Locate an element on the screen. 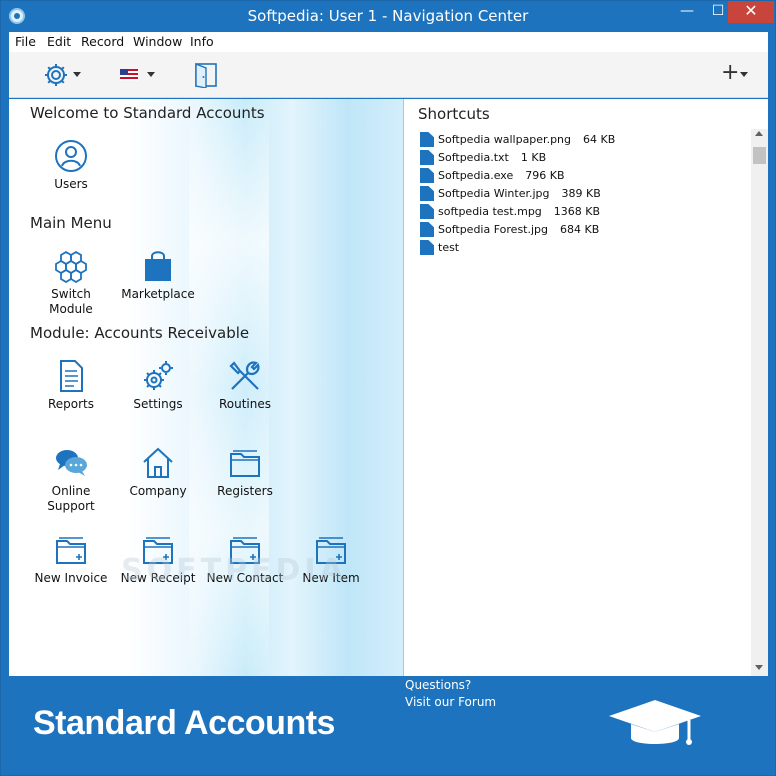  scroll-up-icon is located at coordinates (759, 133).